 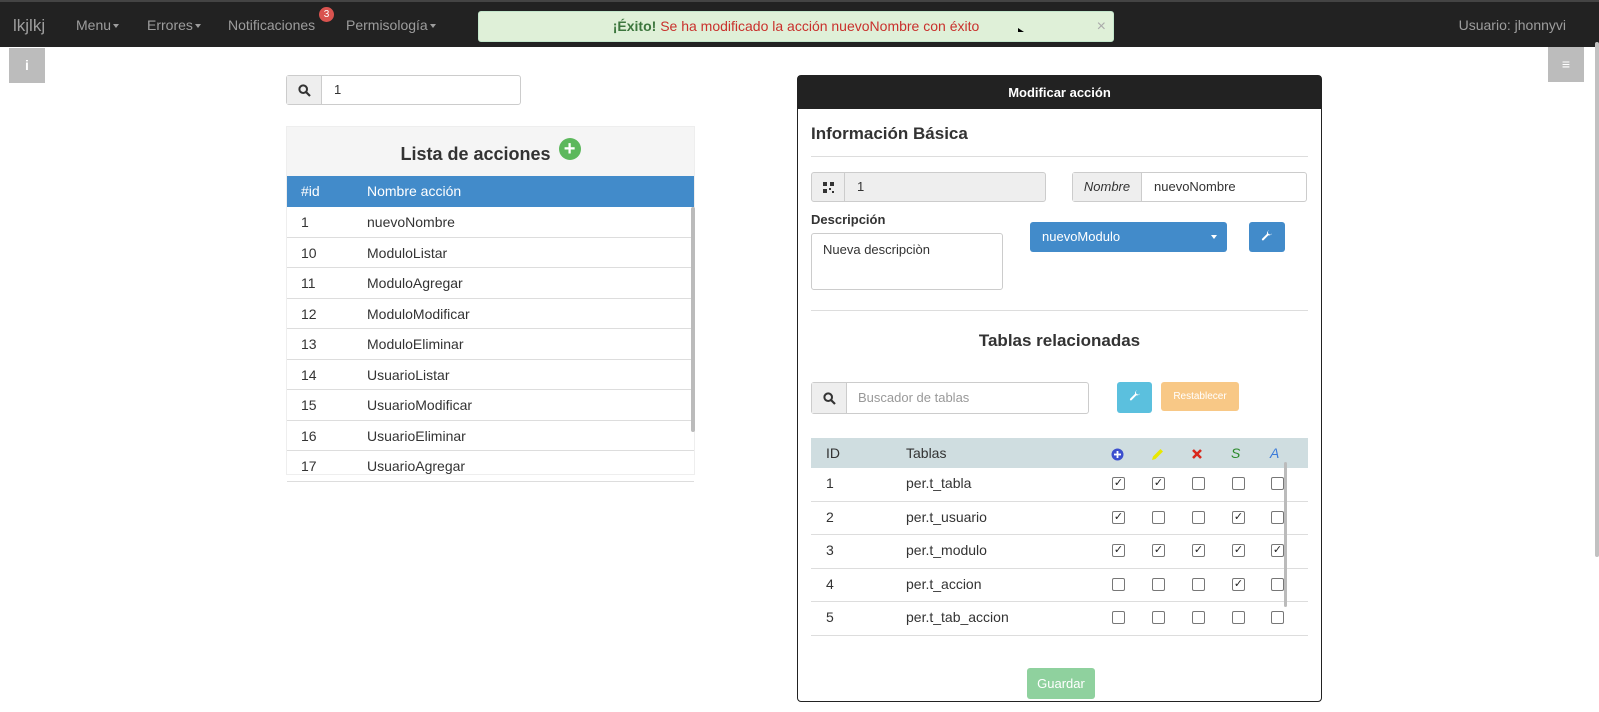 What do you see at coordinates (415, 344) in the screenshot?
I see `list-item-name: ModuloEliminar` at bounding box center [415, 344].